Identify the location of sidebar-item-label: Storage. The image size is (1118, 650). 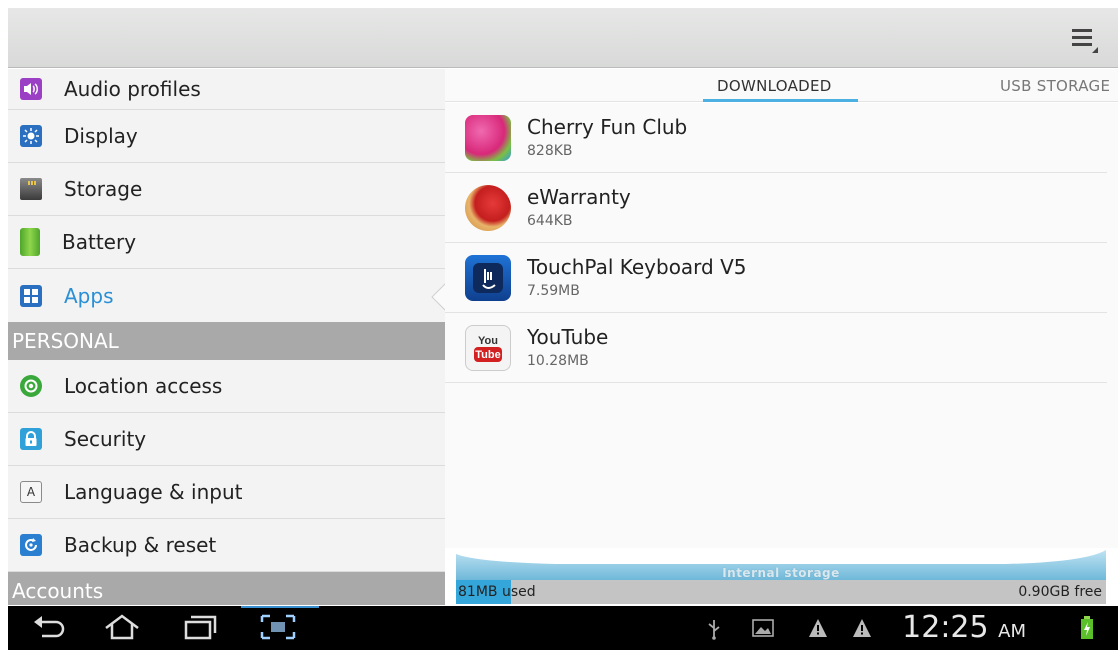
(103, 189).